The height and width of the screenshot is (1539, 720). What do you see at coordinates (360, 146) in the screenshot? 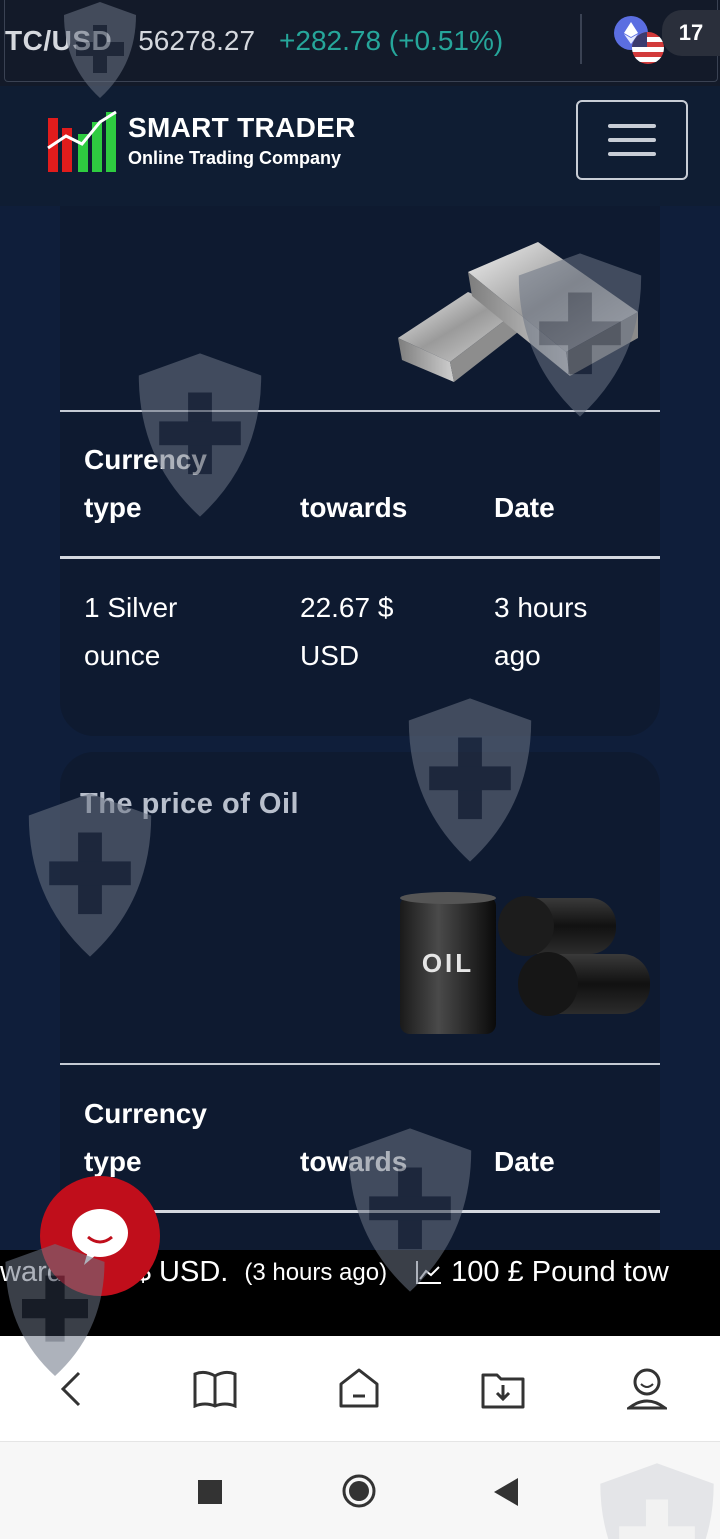
I see `site-header: SMART TRADER Online Trading Company` at bounding box center [360, 146].